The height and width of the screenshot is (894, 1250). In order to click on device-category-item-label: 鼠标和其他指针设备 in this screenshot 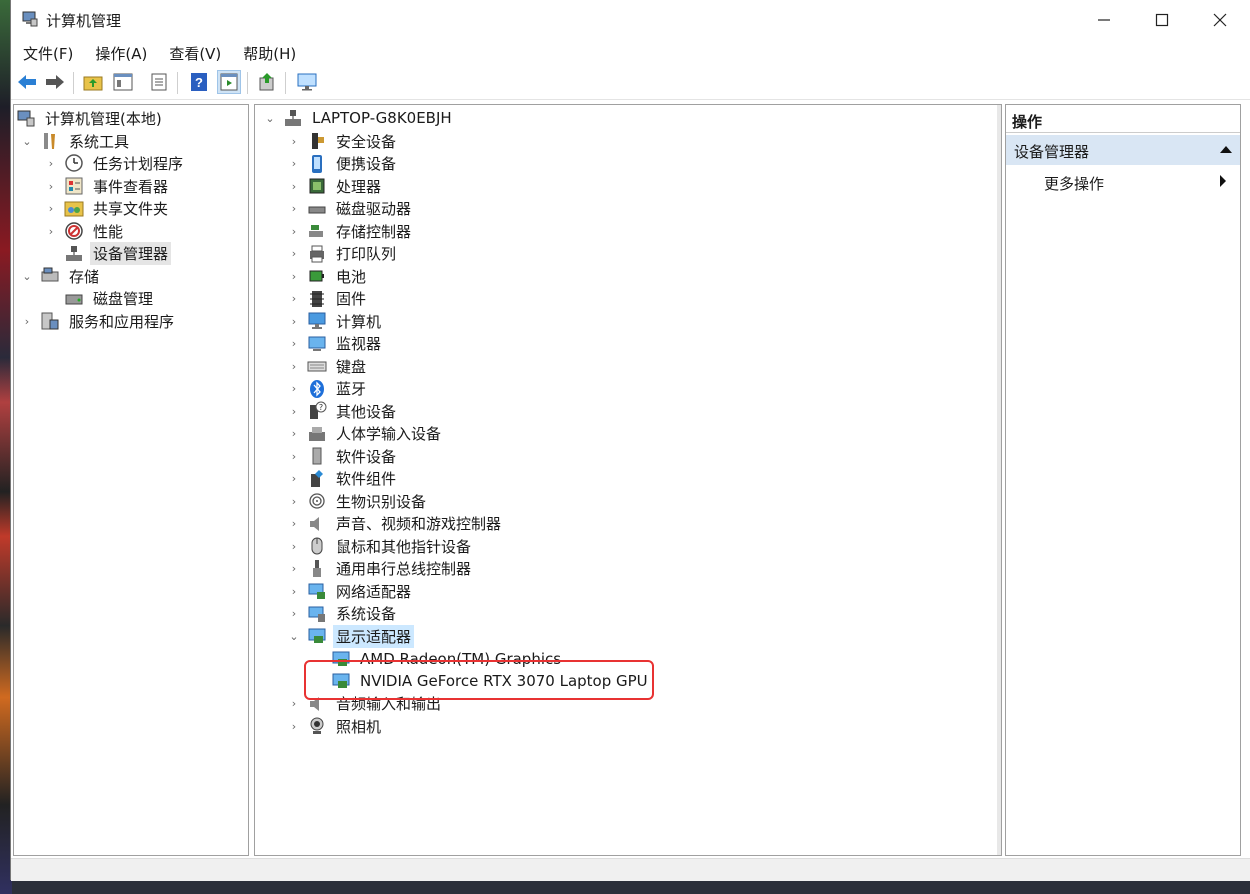, I will do `click(404, 546)`.